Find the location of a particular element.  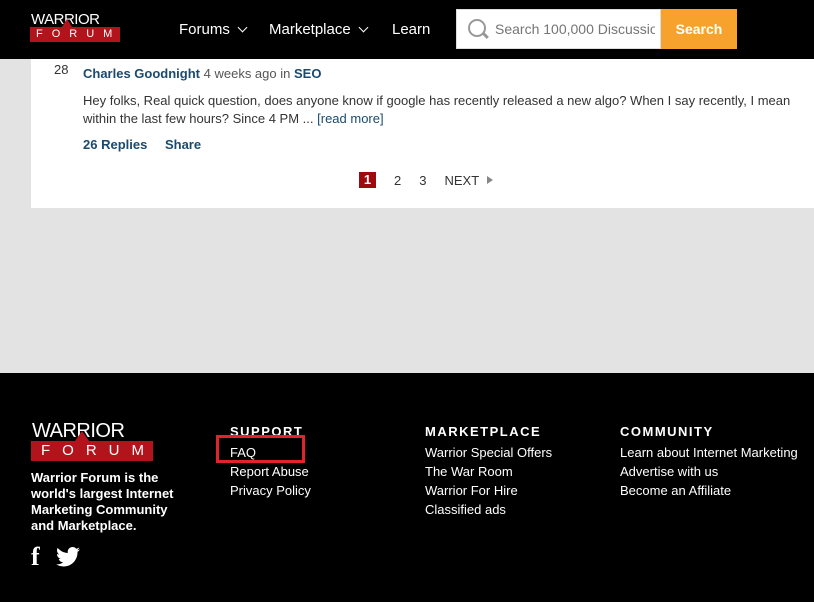

nav-marketplace-label: Marketplace is located at coordinates (310, 29).